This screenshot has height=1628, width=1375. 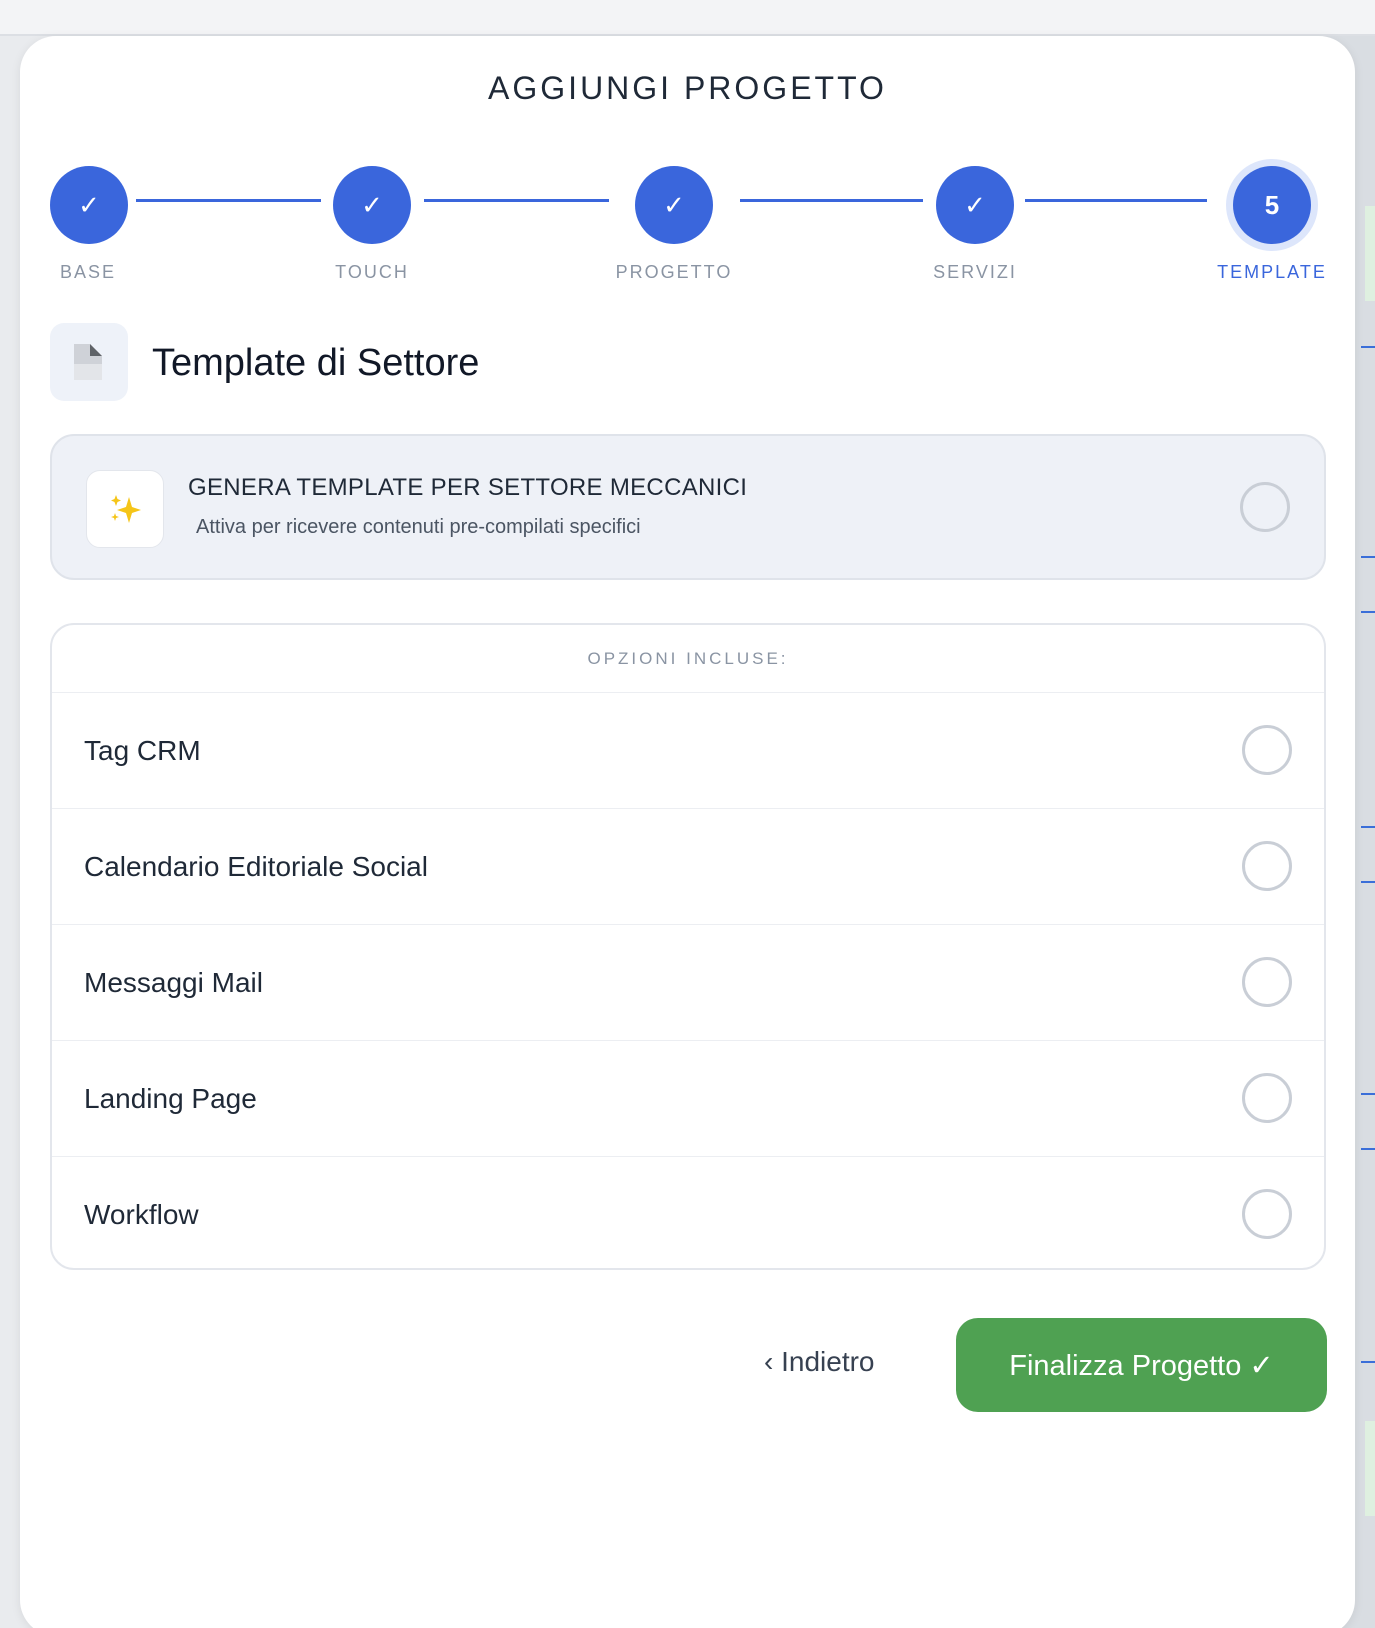 I want to click on options-header: OPZIONI INCLUSE:, so click(x=688, y=659).